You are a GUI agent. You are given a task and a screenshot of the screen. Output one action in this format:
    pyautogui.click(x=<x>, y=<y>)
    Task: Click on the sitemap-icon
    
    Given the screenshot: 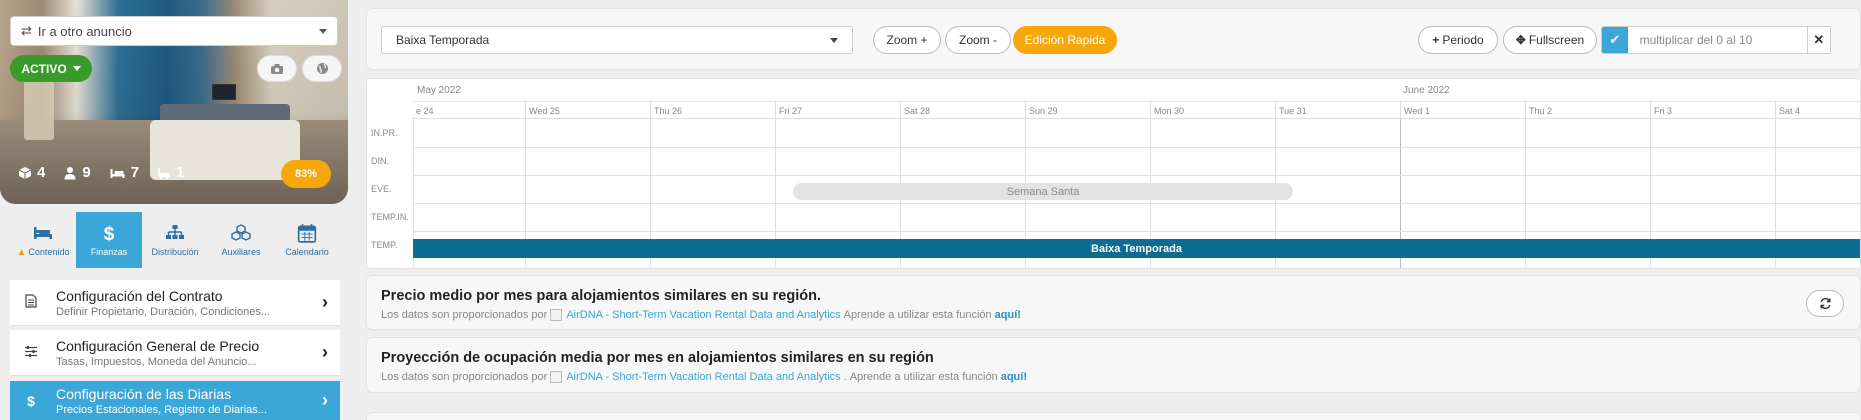 What is the action you would take?
    pyautogui.click(x=175, y=232)
    